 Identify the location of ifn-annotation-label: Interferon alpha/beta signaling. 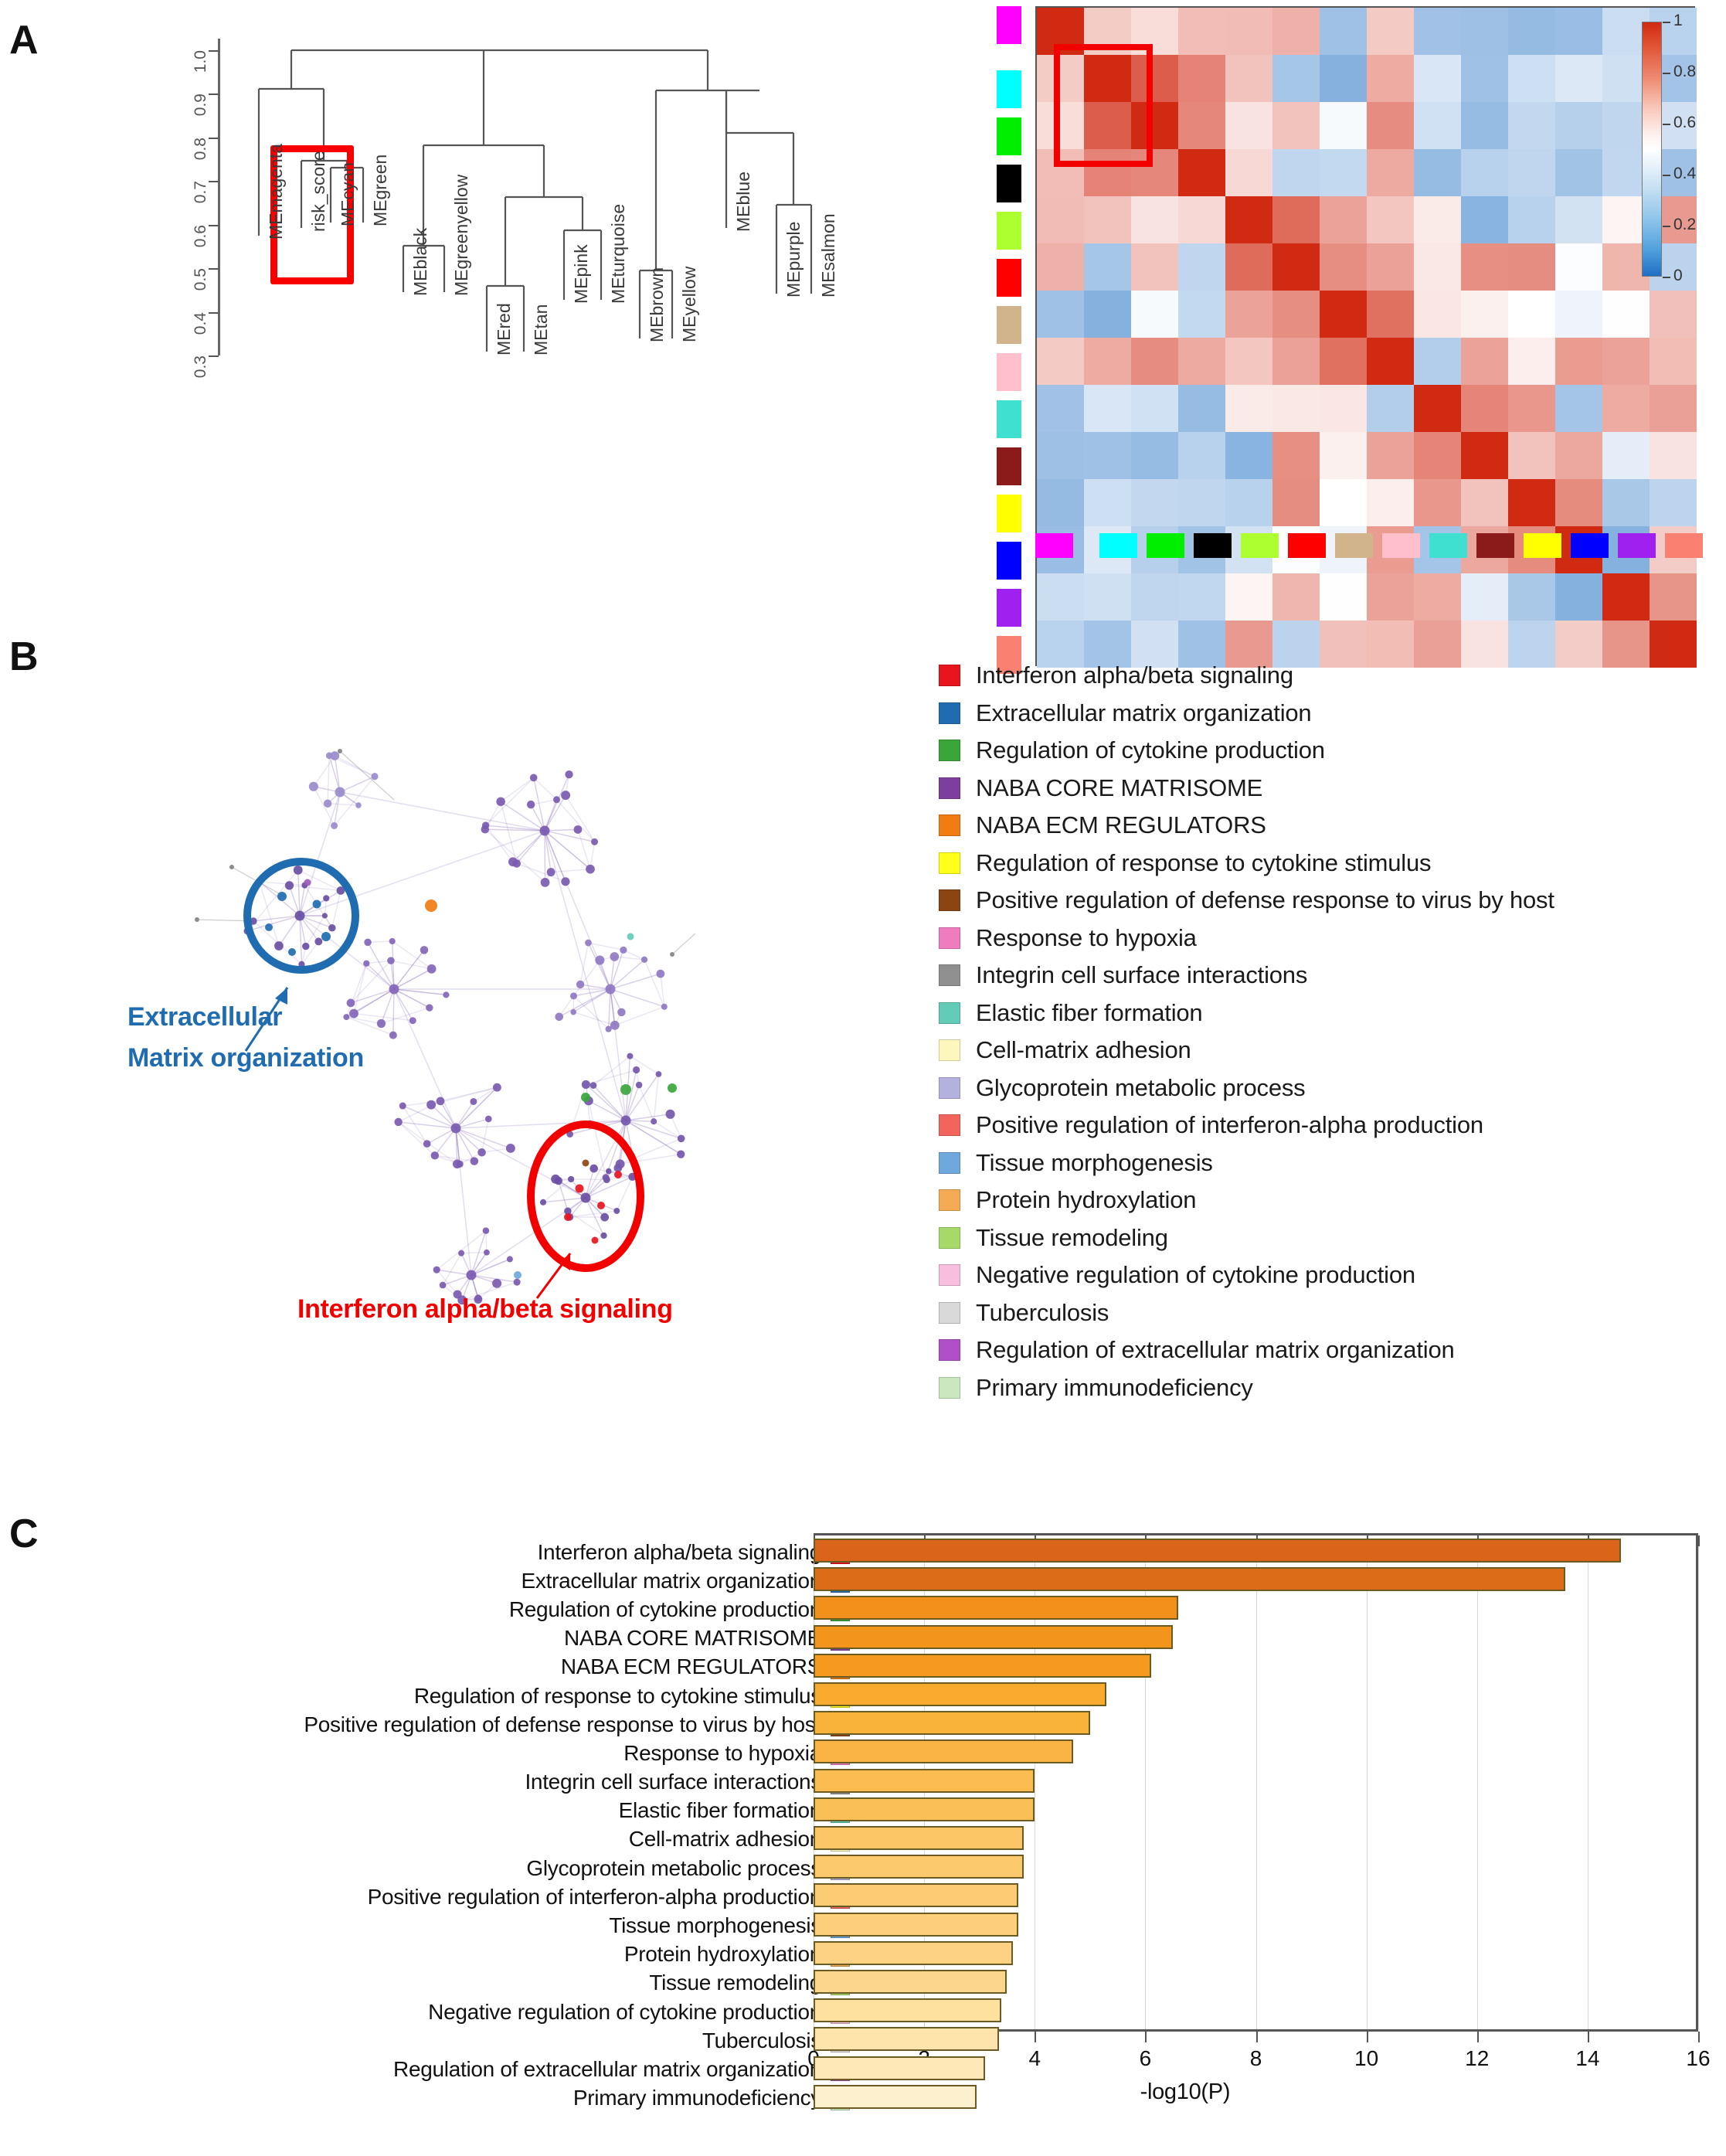
(485, 1309).